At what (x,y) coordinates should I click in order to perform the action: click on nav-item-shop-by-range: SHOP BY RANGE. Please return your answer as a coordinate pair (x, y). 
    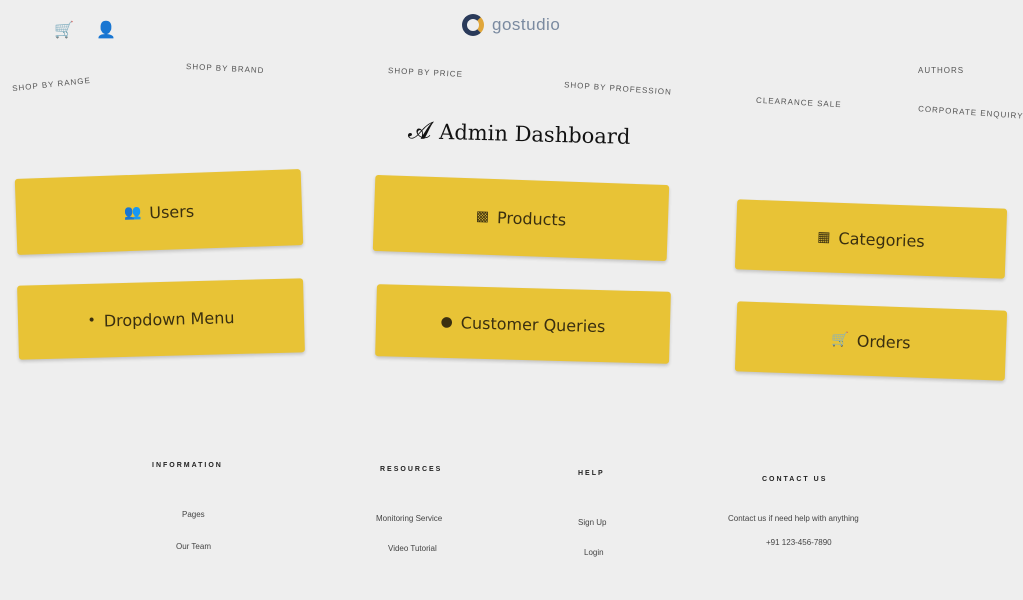
    Looking at the image, I should click on (51, 84).